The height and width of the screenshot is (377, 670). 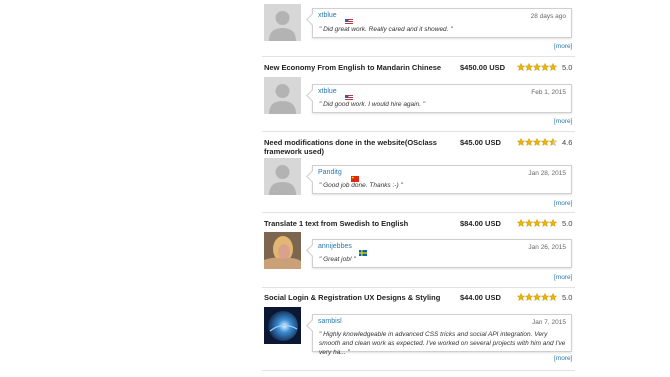 I want to click on review-date: 28 days ago, so click(x=548, y=16).